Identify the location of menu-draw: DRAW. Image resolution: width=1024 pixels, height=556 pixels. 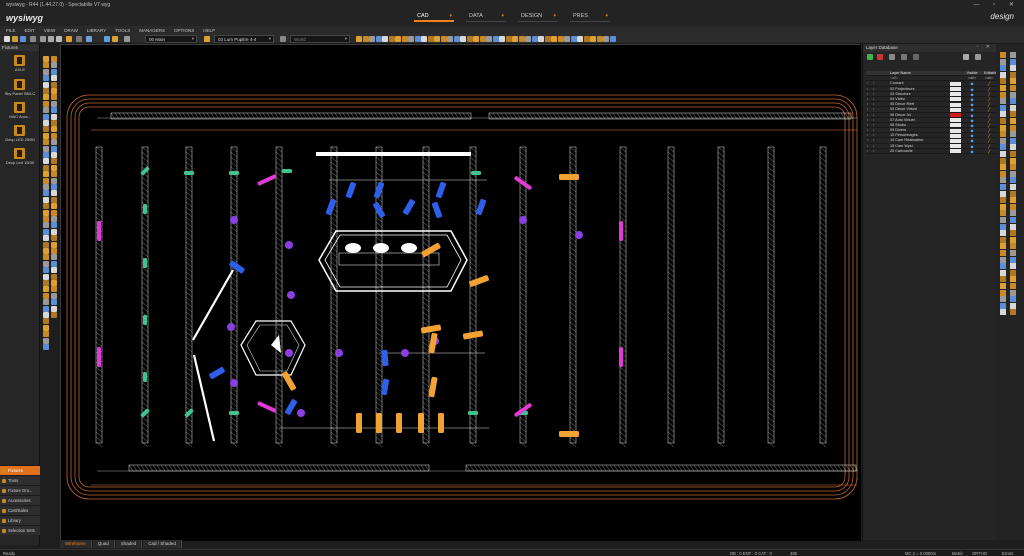
(71, 30).